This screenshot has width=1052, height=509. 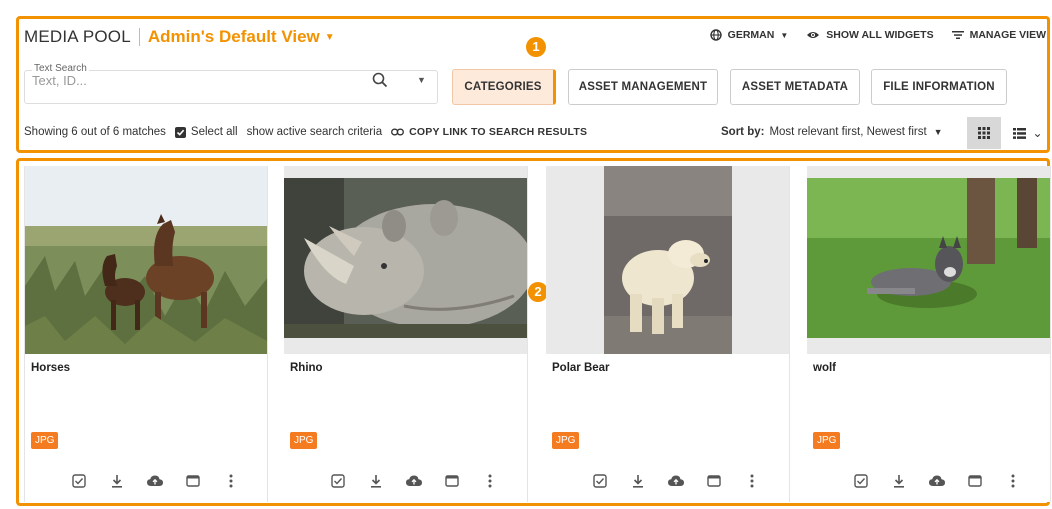 What do you see at coordinates (928, 260) in the screenshot?
I see `asset-thumbnail-wolf` at bounding box center [928, 260].